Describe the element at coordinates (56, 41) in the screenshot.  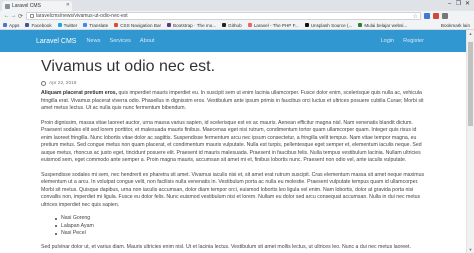
I see `brand-link: Laravel CMS` at that location.